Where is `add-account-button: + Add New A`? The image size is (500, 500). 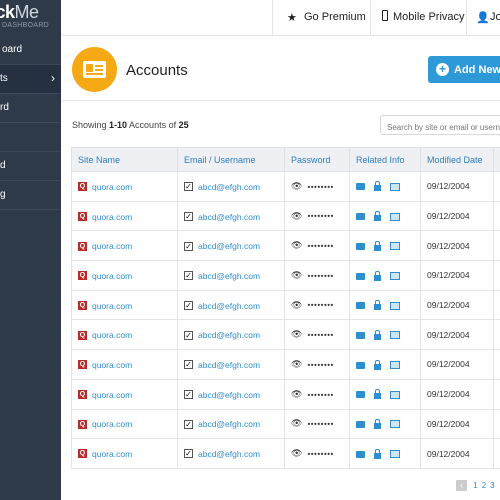 add-account-button: + Add New A is located at coordinates (464, 69).